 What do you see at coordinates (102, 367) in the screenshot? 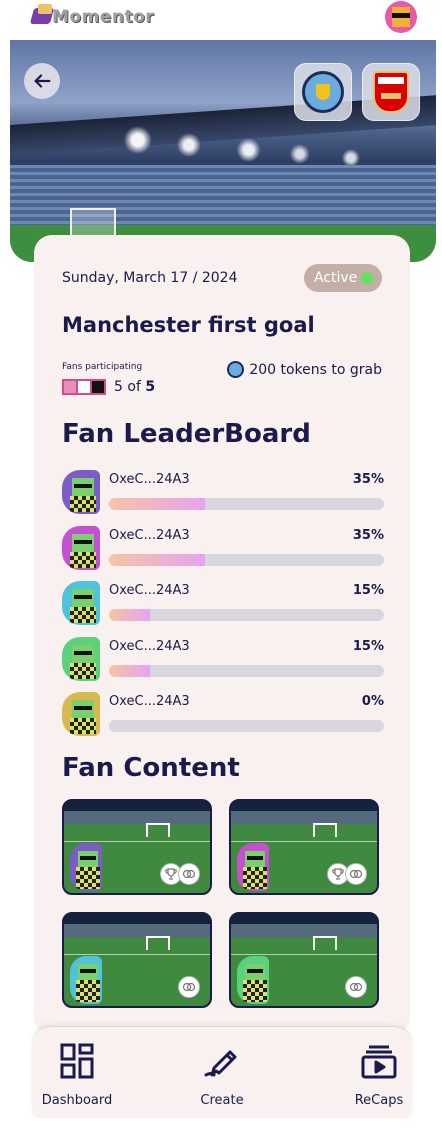
I see `fans-participating-label: Fans participating` at bounding box center [102, 367].